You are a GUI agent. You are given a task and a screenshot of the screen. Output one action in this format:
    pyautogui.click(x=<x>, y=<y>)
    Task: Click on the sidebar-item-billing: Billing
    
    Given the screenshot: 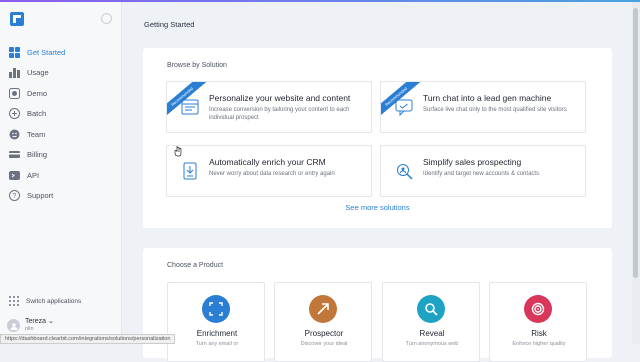 What is the action you would take?
    pyautogui.click(x=61, y=155)
    